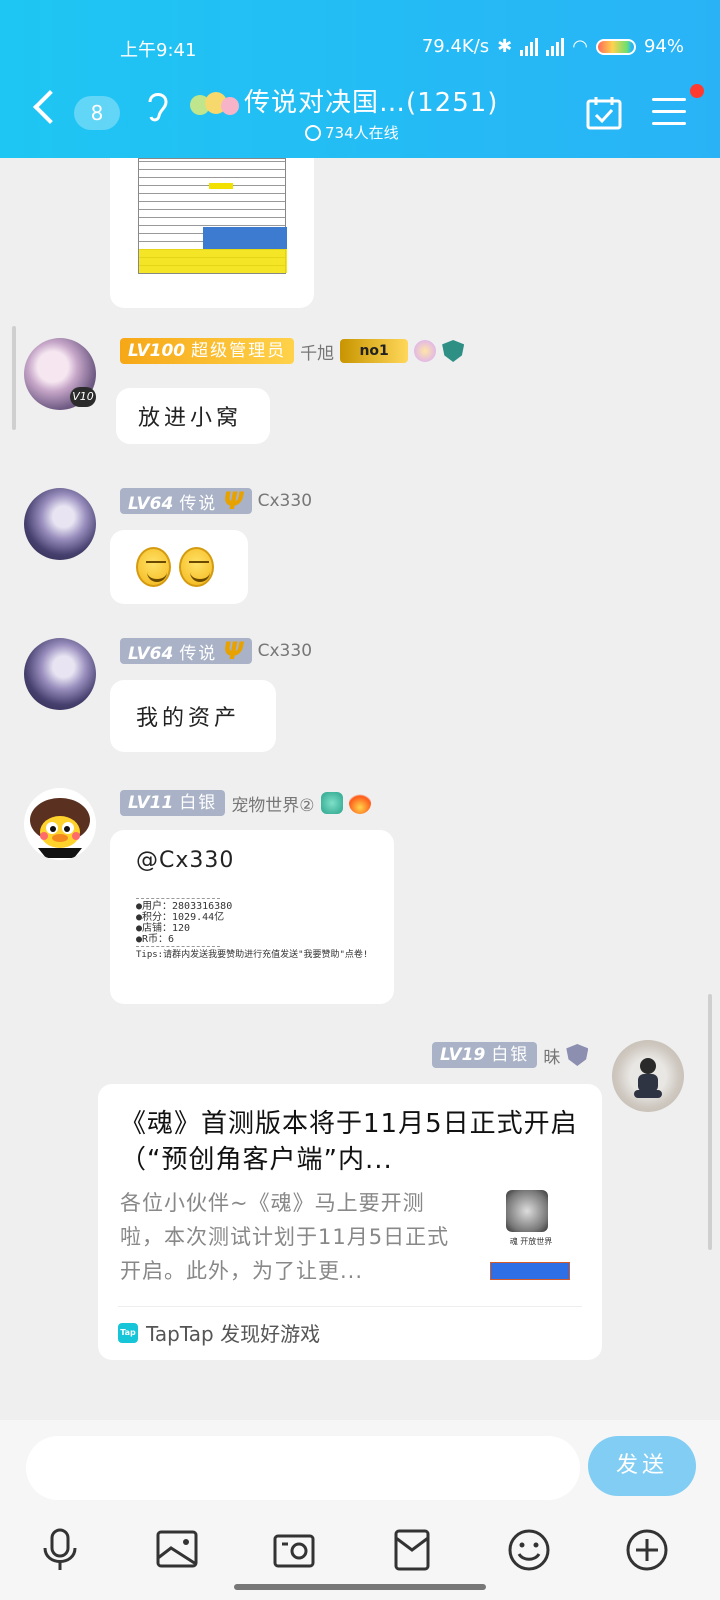 Image resolution: width=720 pixels, height=1600 pixels. I want to click on asset-line: ●积分：1029.44亿, so click(180, 917).